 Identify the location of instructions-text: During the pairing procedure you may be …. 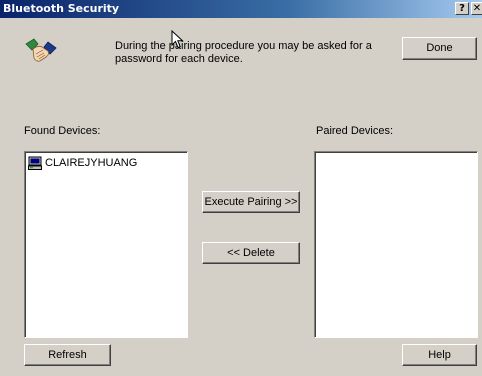
(243, 52).